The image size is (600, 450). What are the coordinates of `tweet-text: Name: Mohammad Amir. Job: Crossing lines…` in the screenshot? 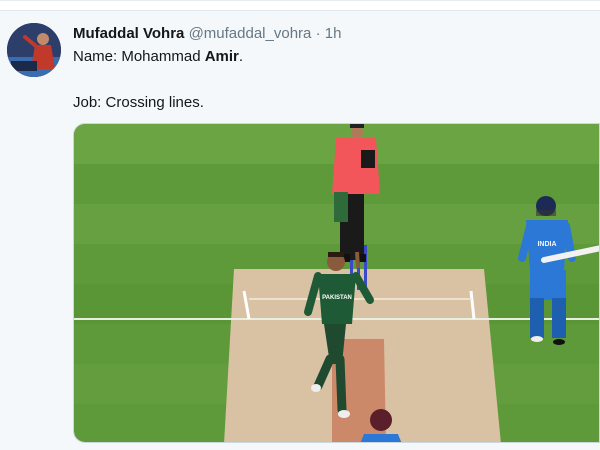 It's located at (323, 79).